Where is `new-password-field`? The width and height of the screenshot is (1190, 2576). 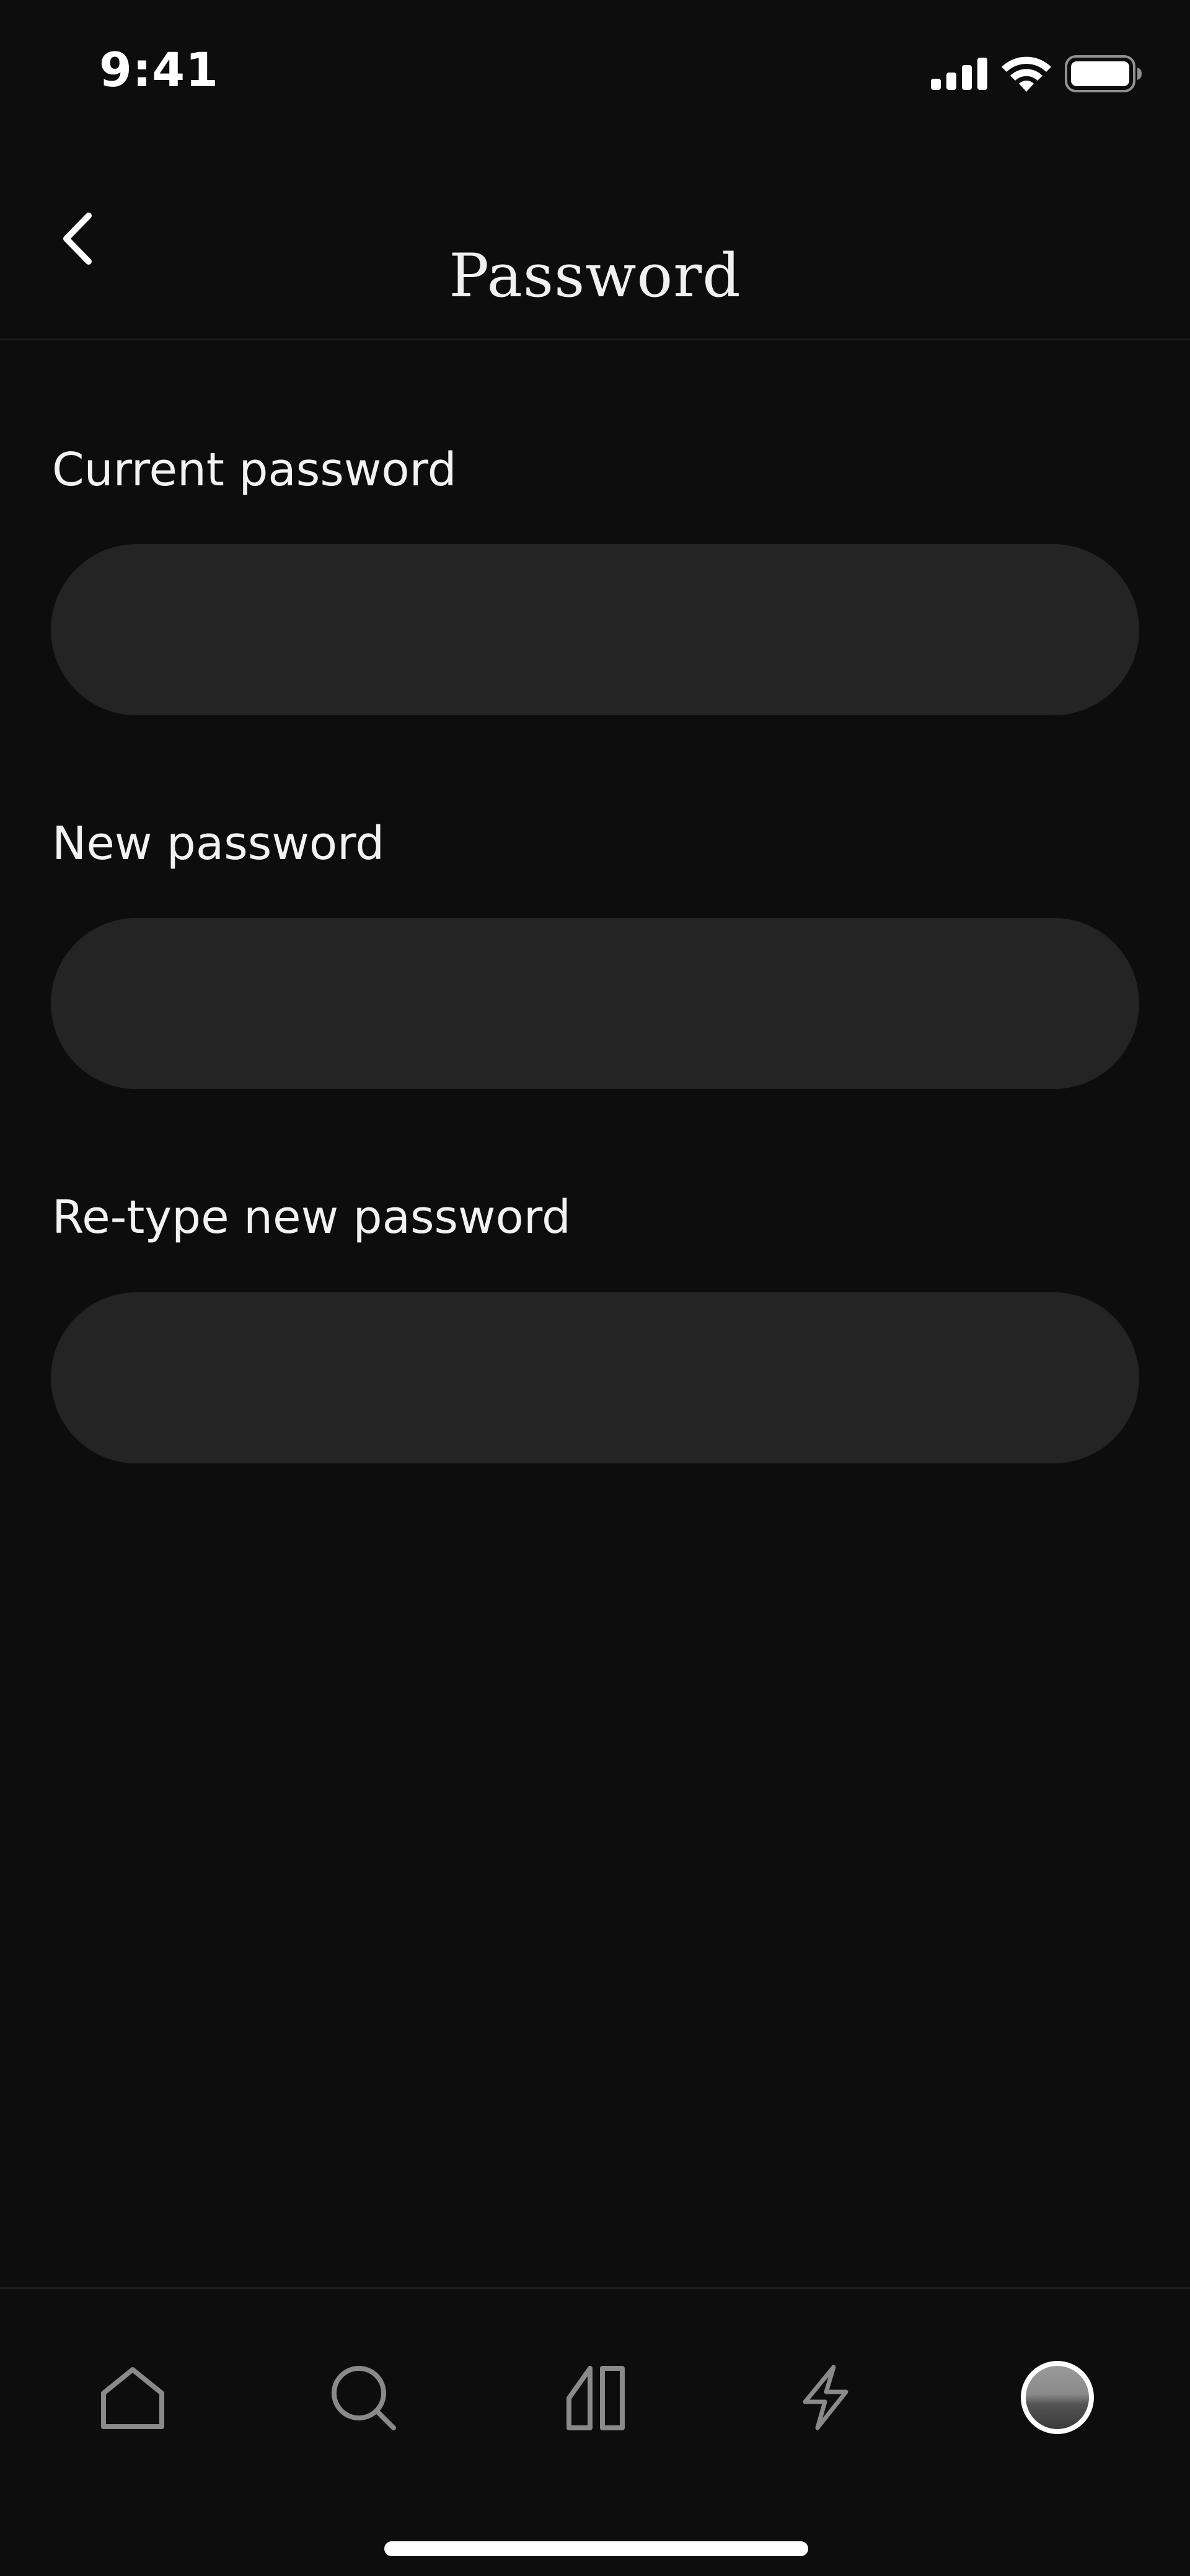
new-password-field is located at coordinates (595, 1003).